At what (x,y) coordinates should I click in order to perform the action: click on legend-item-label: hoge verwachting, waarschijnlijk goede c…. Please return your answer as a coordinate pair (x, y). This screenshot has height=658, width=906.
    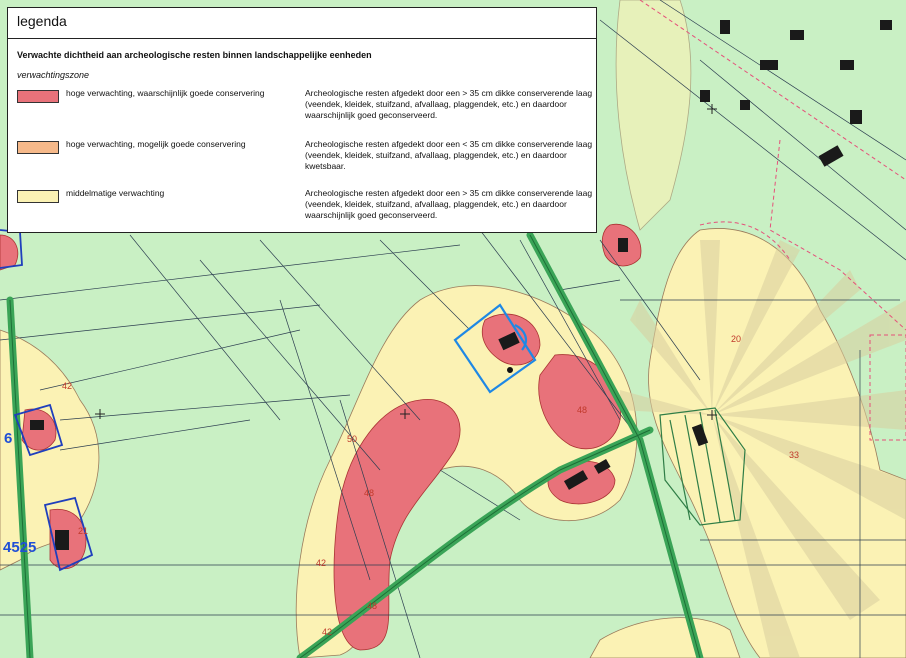
    Looking at the image, I should click on (165, 93).